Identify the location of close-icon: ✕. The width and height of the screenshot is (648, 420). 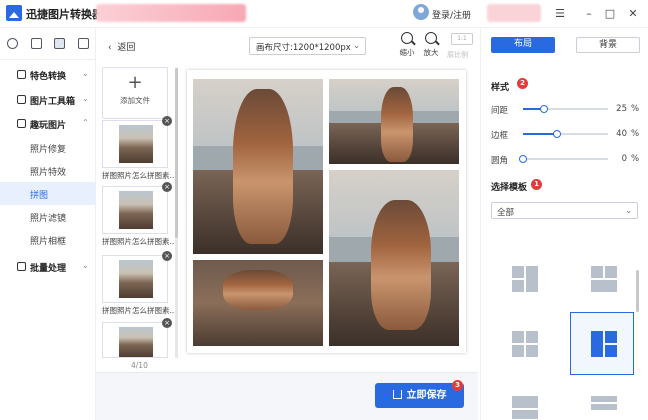
(633, 14).